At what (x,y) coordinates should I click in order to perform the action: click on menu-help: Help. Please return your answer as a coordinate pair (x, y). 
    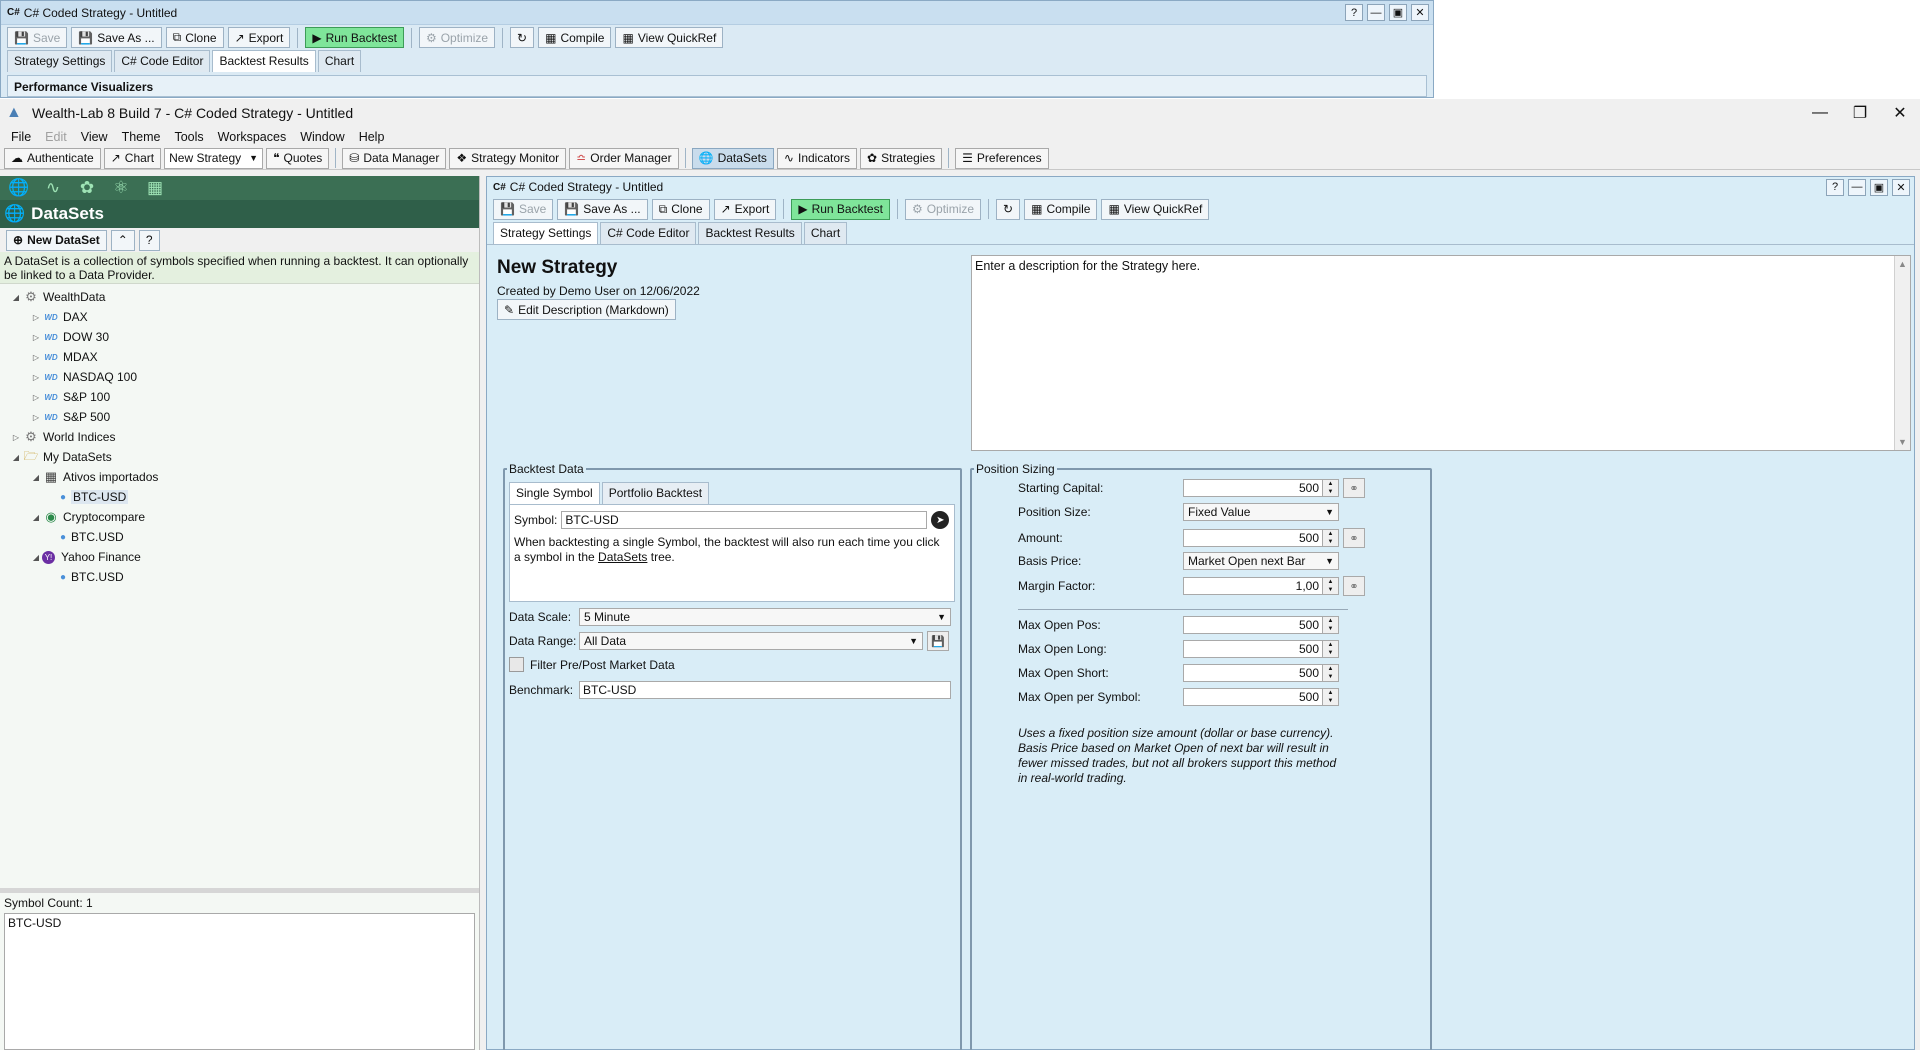
    Looking at the image, I should click on (372, 137).